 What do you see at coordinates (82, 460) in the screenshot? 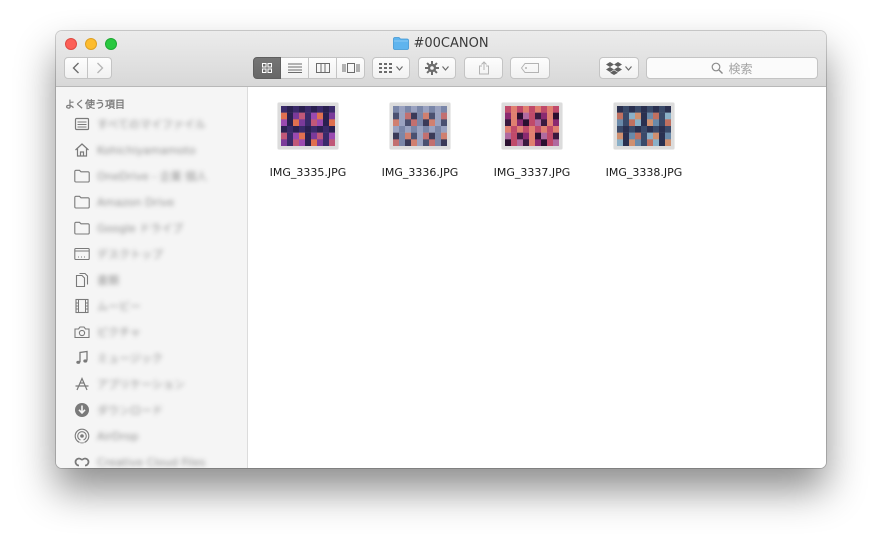
I see `creative-cloud-icon` at bounding box center [82, 460].